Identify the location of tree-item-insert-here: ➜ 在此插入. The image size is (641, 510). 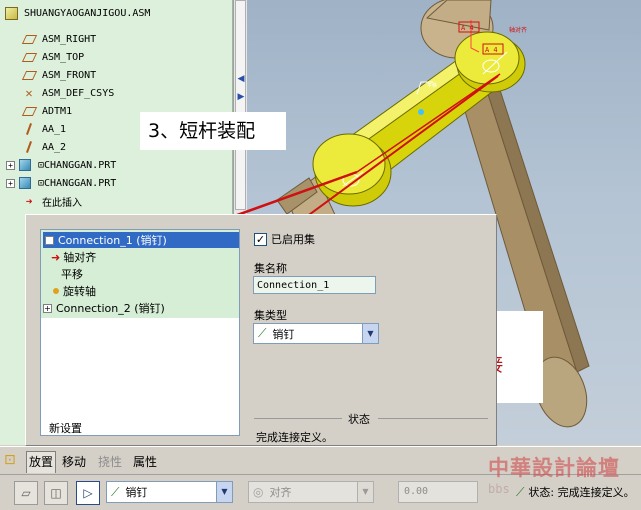
(52, 201).